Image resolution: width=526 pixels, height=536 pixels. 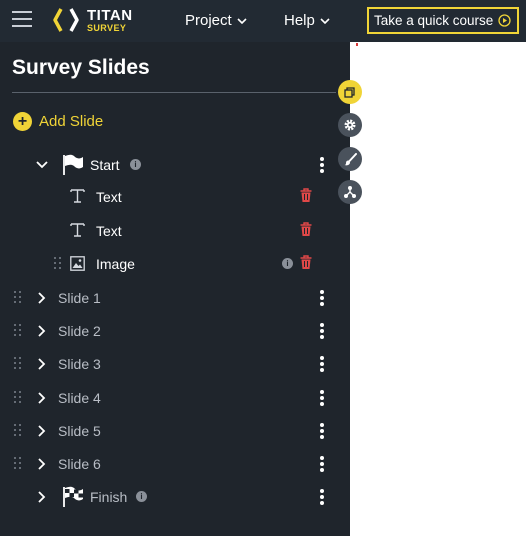 What do you see at coordinates (105, 165) in the screenshot?
I see `slide-label-start: Start` at bounding box center [105, 165].